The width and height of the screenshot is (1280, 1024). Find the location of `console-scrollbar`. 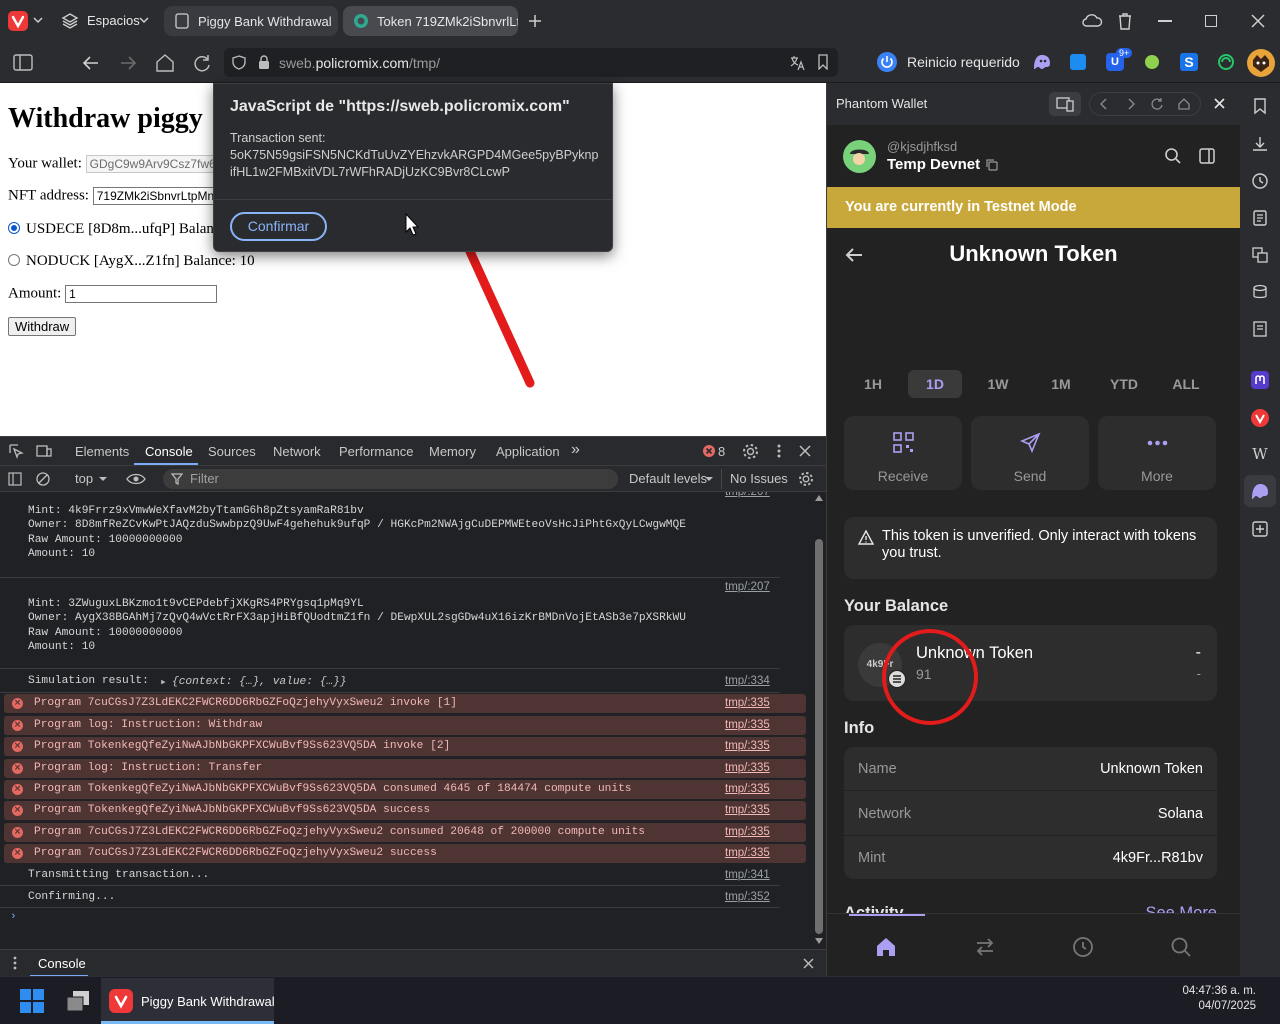

console-scrollbar is located at coordinates (819, 719).